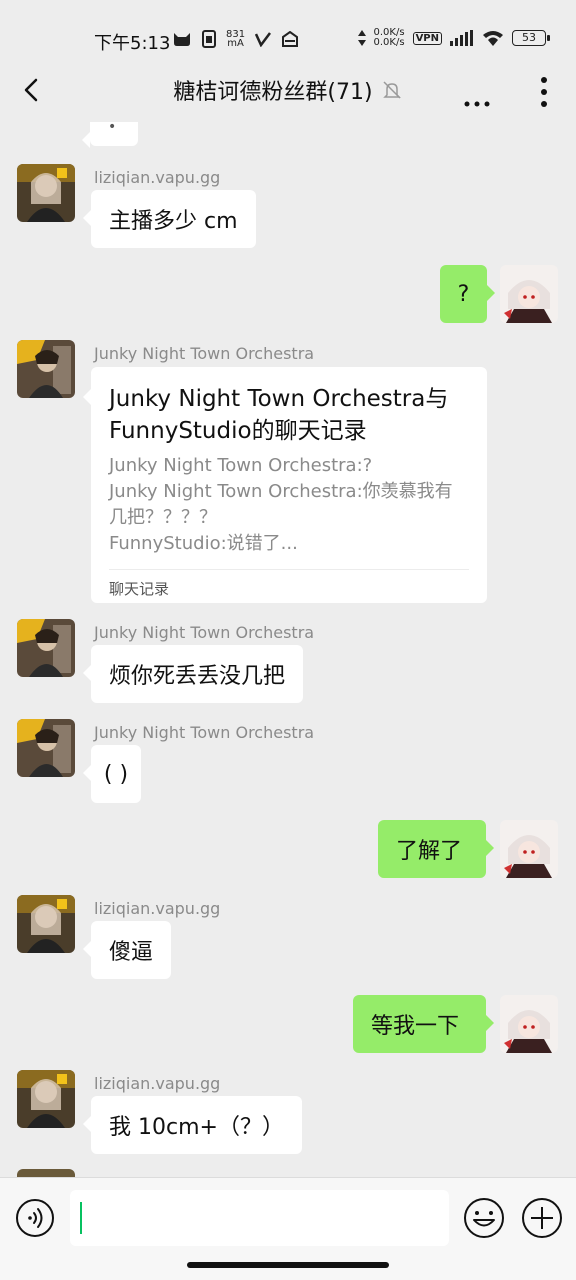 The image size is (576, 1280). I want to click on message-bubble: ?, so click(467, 294).